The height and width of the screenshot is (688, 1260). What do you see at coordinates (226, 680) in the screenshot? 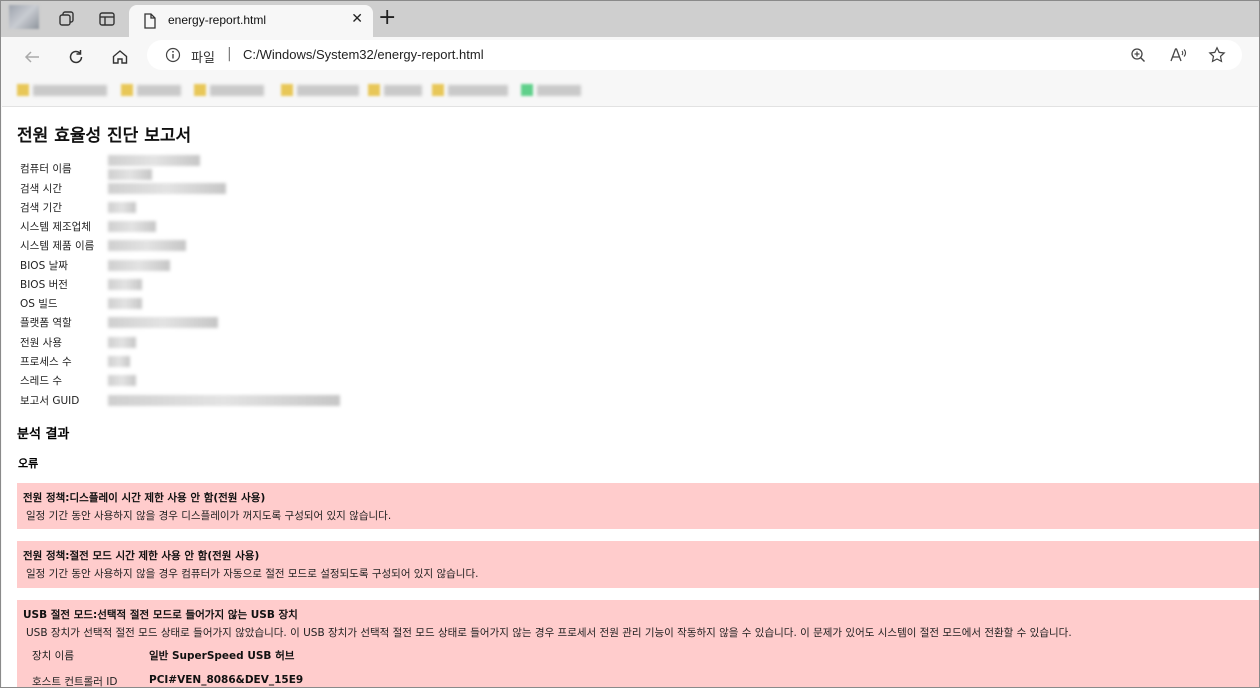
I see `detail-value-host-controller-id: PCI#VEN_8086&DEV_15E9` at bounding box center [226, 680].